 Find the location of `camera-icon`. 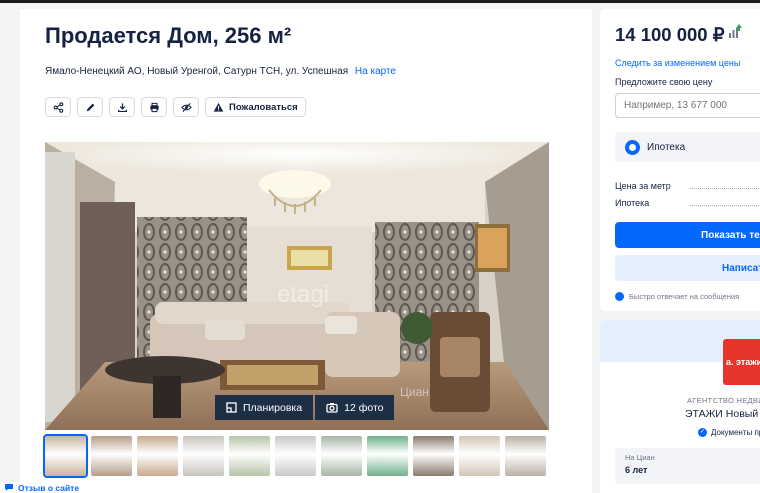

camera-icon is located at coordinates (332, 408).